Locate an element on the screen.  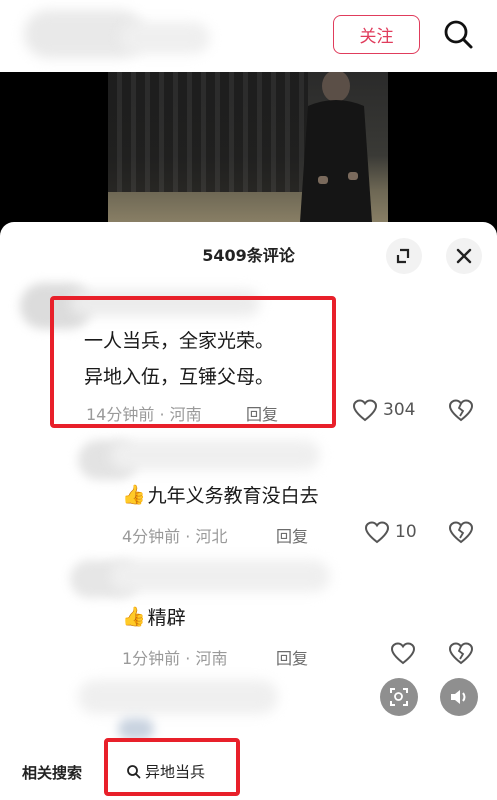
comment-text: 九年义务教育没白去 is located at coordinates (233, 496).